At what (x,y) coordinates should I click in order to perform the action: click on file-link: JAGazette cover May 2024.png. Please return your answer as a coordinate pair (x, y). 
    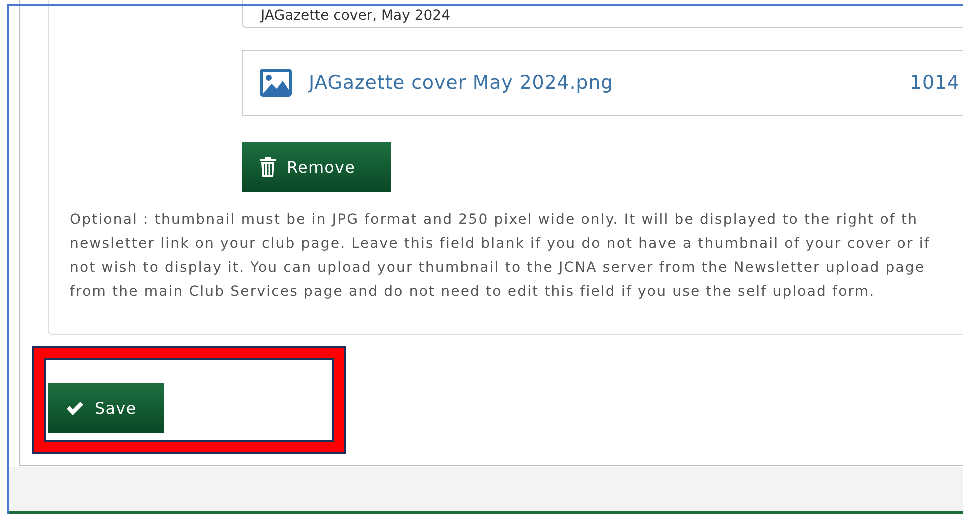
    Looking at the image, I should click on (461, 83).